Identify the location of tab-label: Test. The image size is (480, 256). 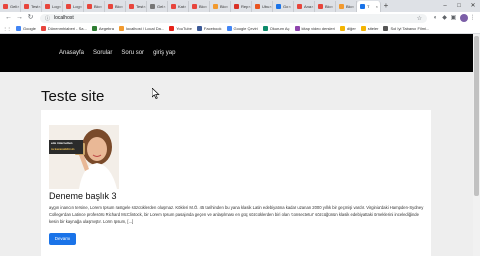
(35, 6).